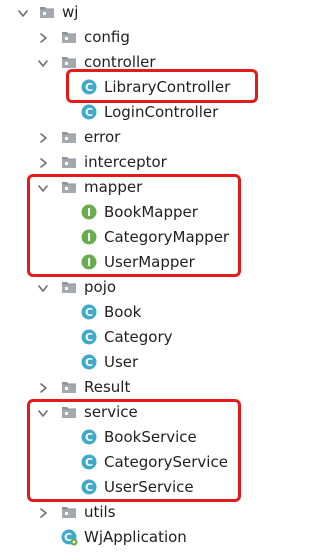 This screenshot has width=320, height=553. I want to click on tree-node-label: wj, so click(70, 12).